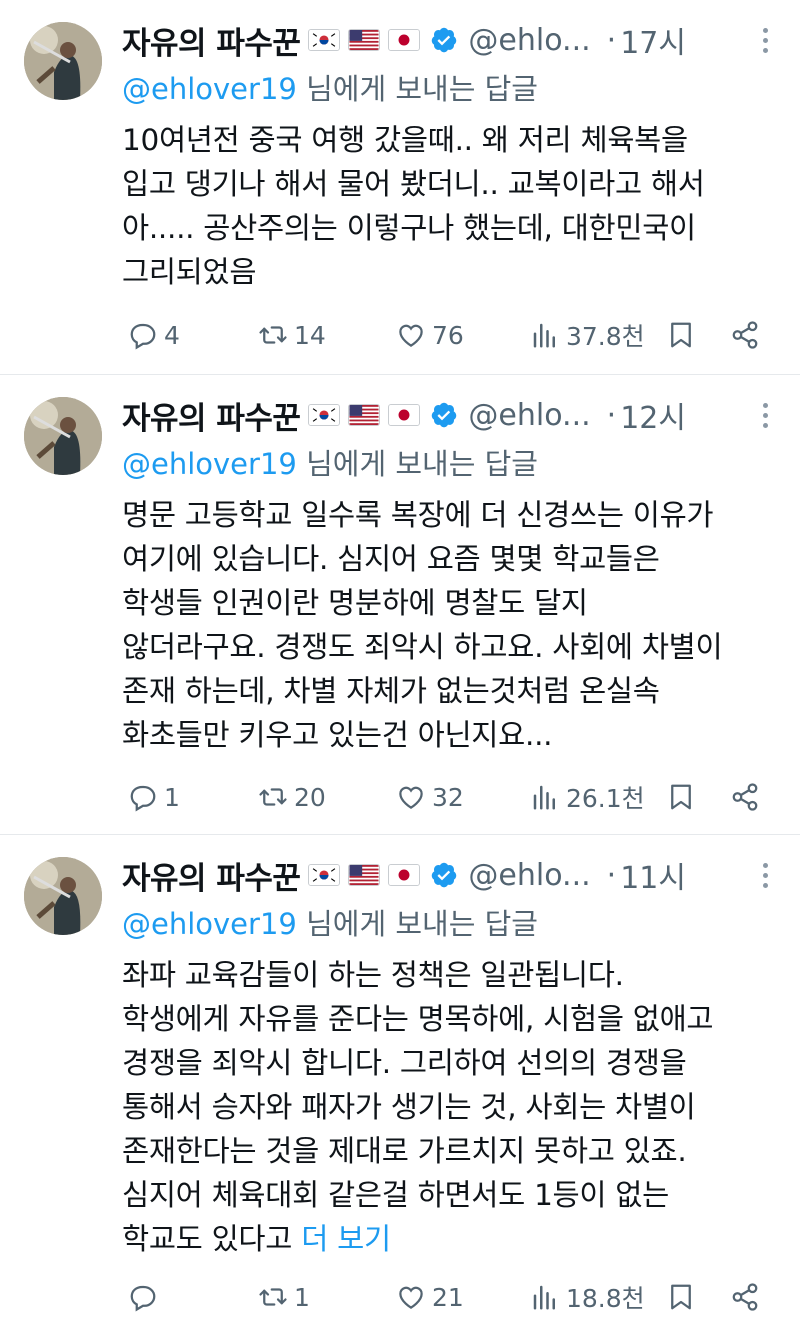 This screenshot has width=800, height=1333. I want to click on tweet-header: 자유의 파수꾼 @ehlo... · 11시, so click(451, 875).